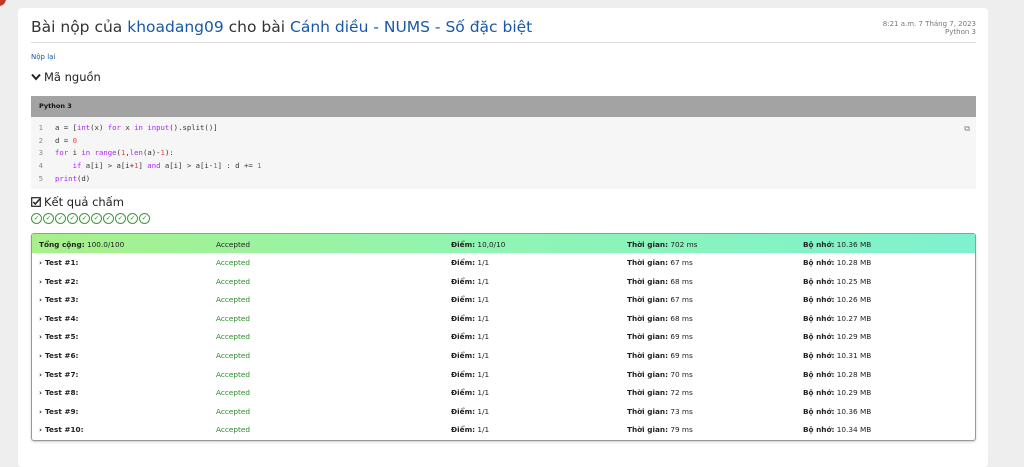  I want to click on user-link: khoadang09, so click(175, 27).